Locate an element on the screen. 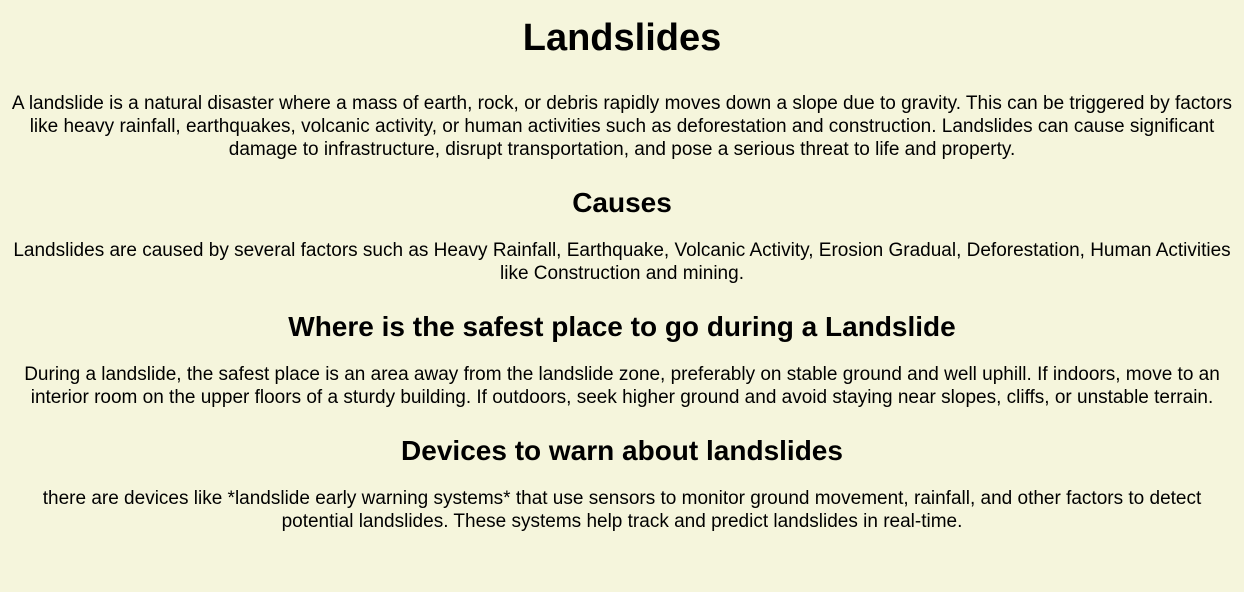  warning-devices-heading: Devices to warn about landslides is located at coordinates (622, 450).